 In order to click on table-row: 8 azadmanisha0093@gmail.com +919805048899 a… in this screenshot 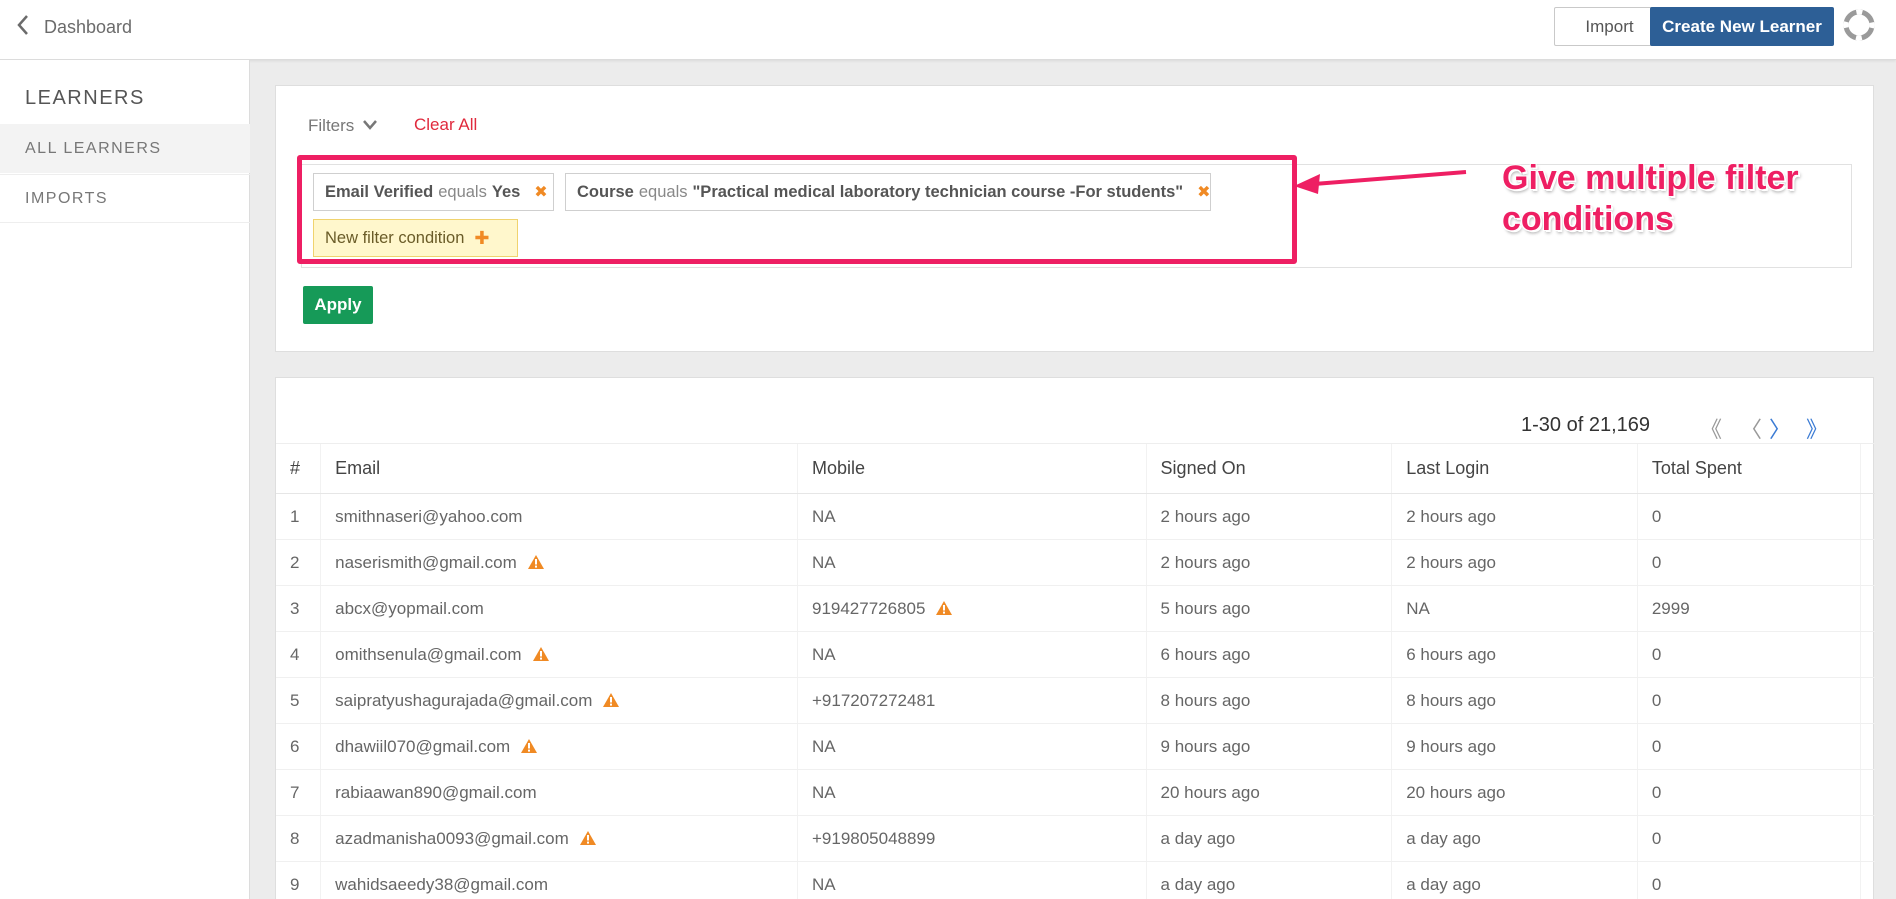, I will do `click(1075, 838)`.